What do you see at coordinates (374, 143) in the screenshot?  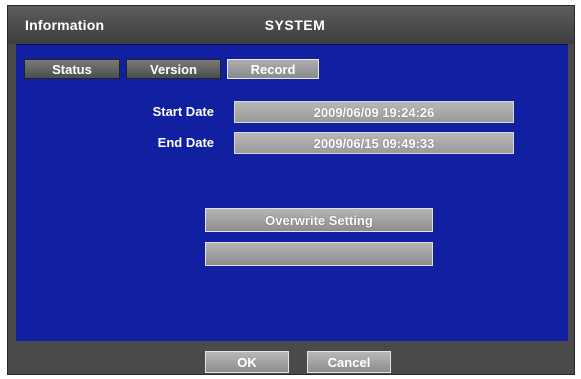 I see `end-date-field: 2009/06/15 09:49:33` at bounding box center [374, 143].